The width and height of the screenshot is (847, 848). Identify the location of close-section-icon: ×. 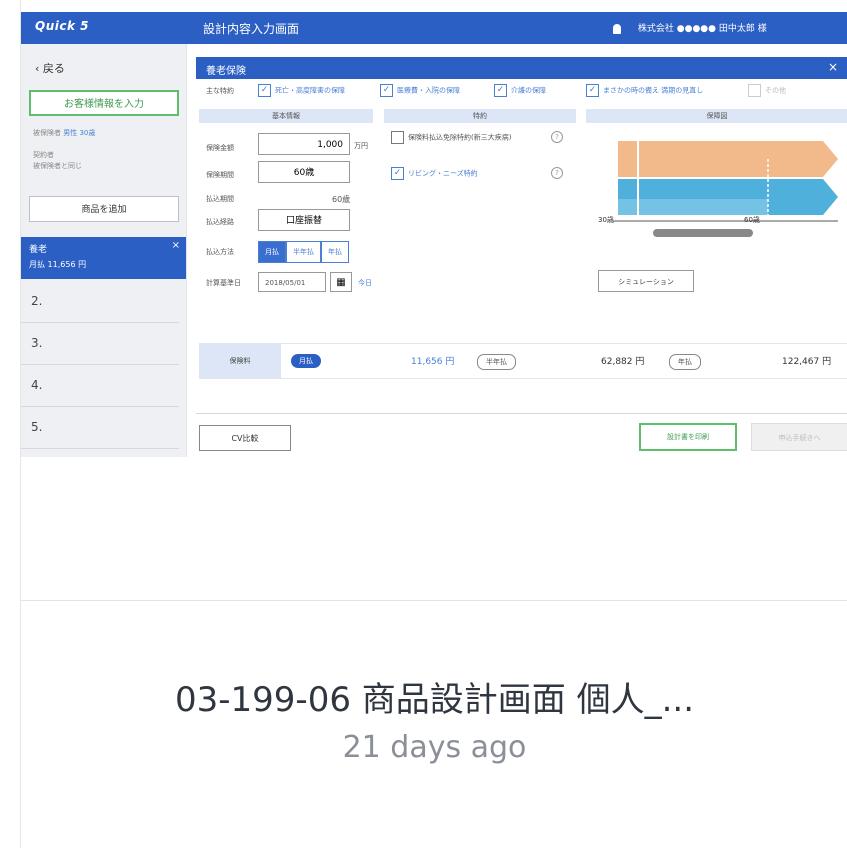
(833, 67).